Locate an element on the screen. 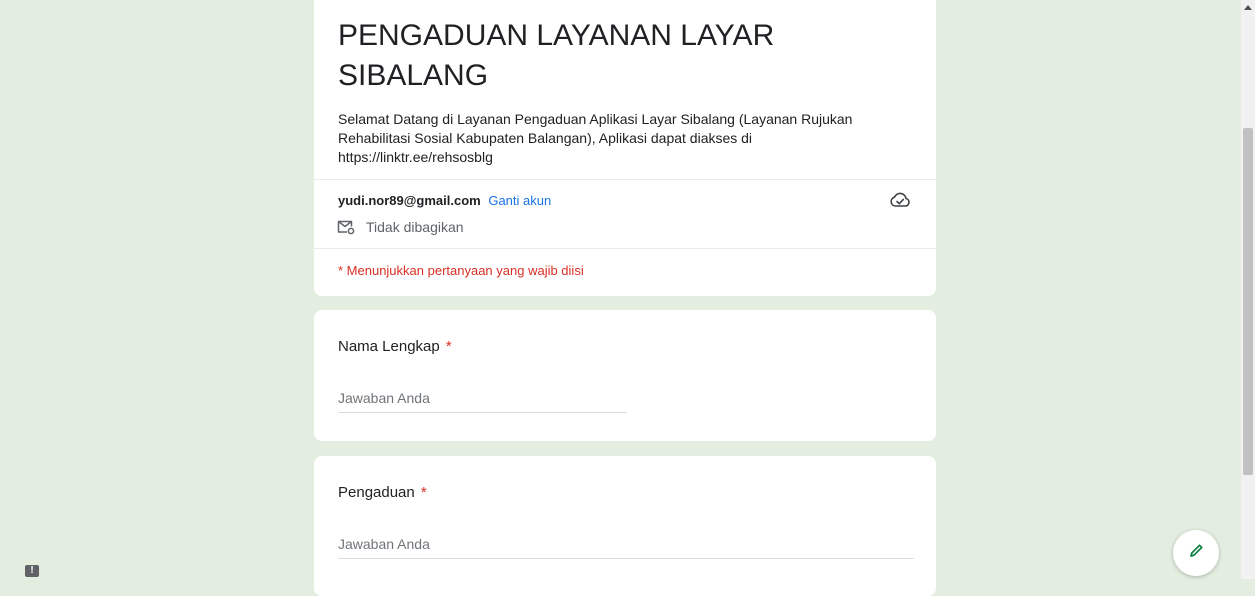 The width and height of the screenshot is (1255, 596). mail-settings-icon is located at coordinates (346, 227).